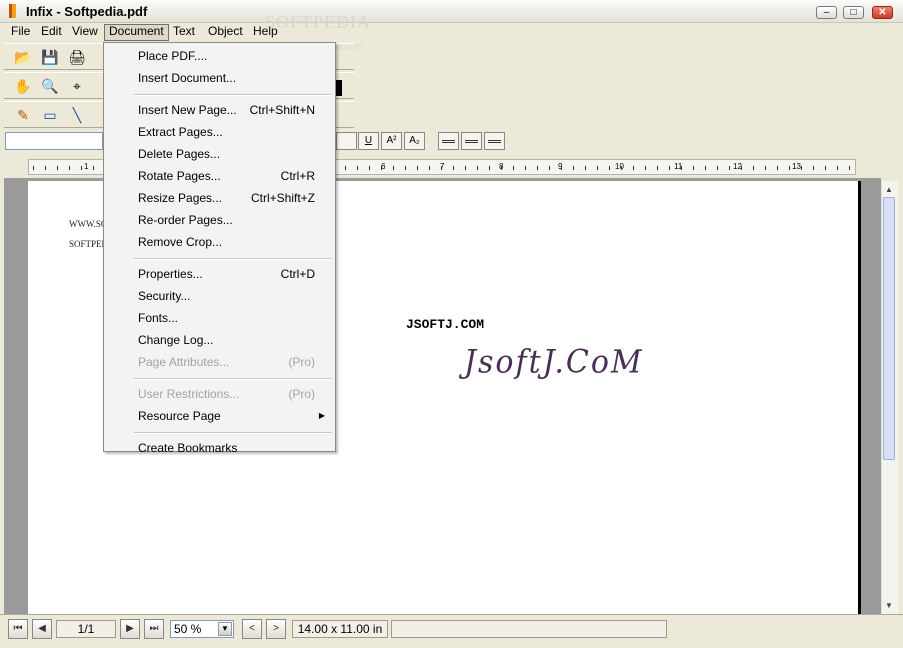 The width and height of the screenshot is (903, 648). What do you see at coordinates (554, 362) in the screenshot?
I see `page-text-script: JsoftJ.CoM` at bounding box center [554, 362].